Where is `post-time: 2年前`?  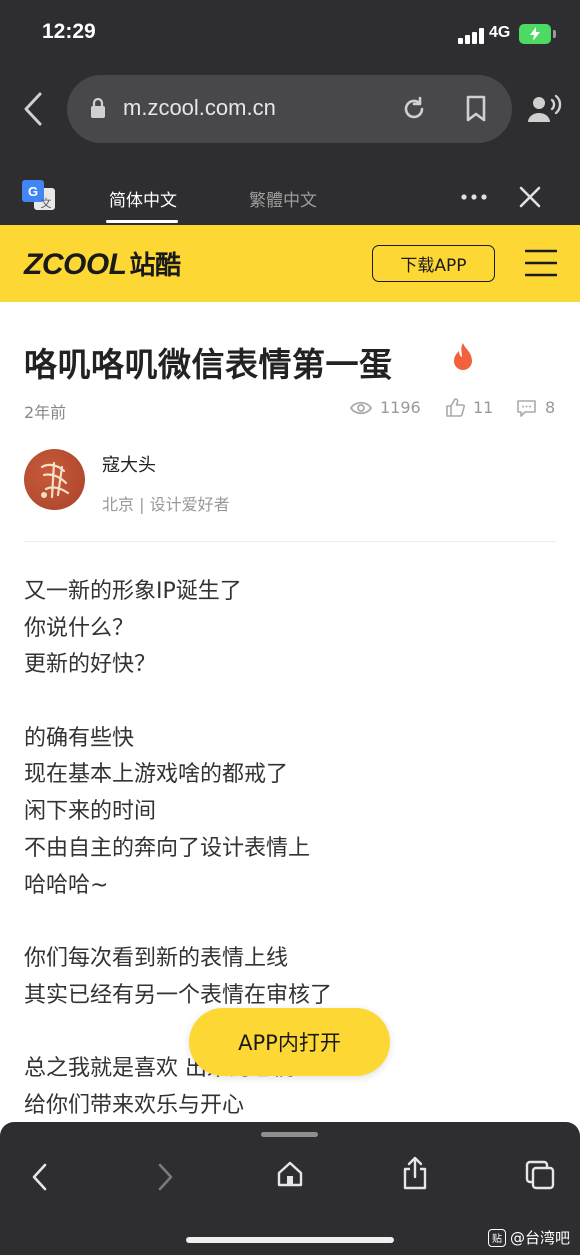
post-time: 2年前 is located at coordinates (45, 412).